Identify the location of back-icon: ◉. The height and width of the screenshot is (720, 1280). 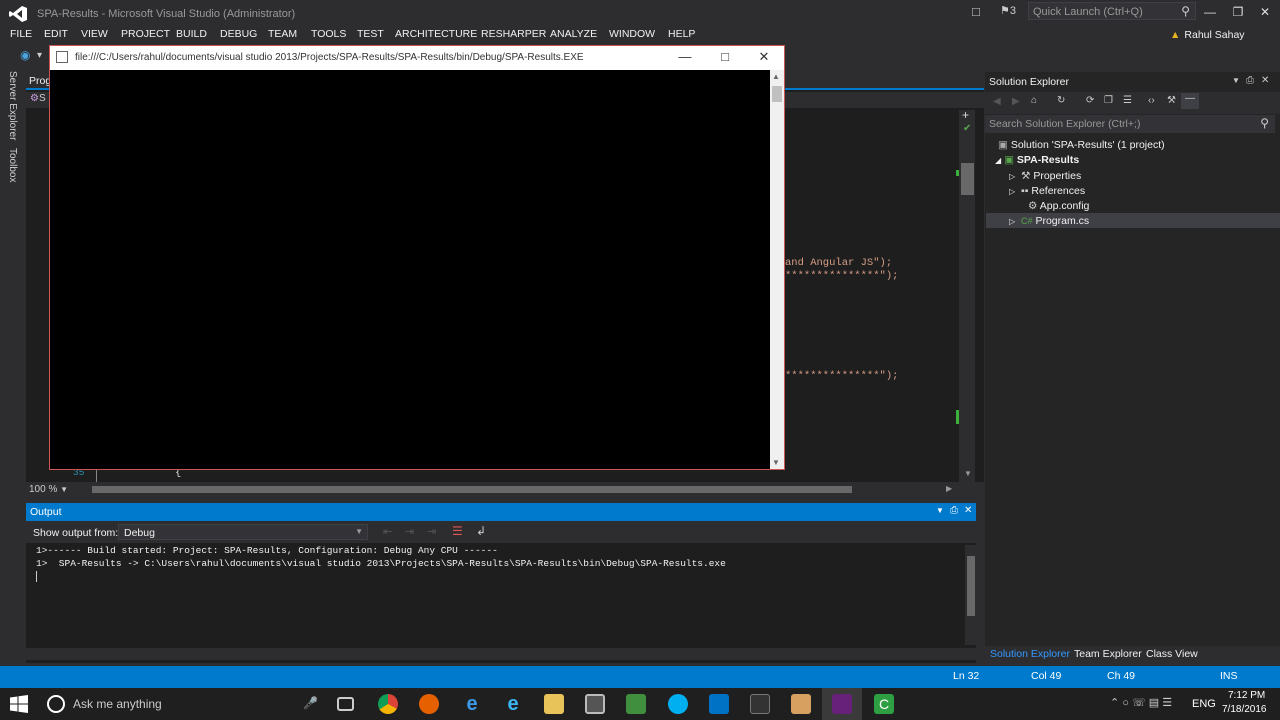
(25, 55).